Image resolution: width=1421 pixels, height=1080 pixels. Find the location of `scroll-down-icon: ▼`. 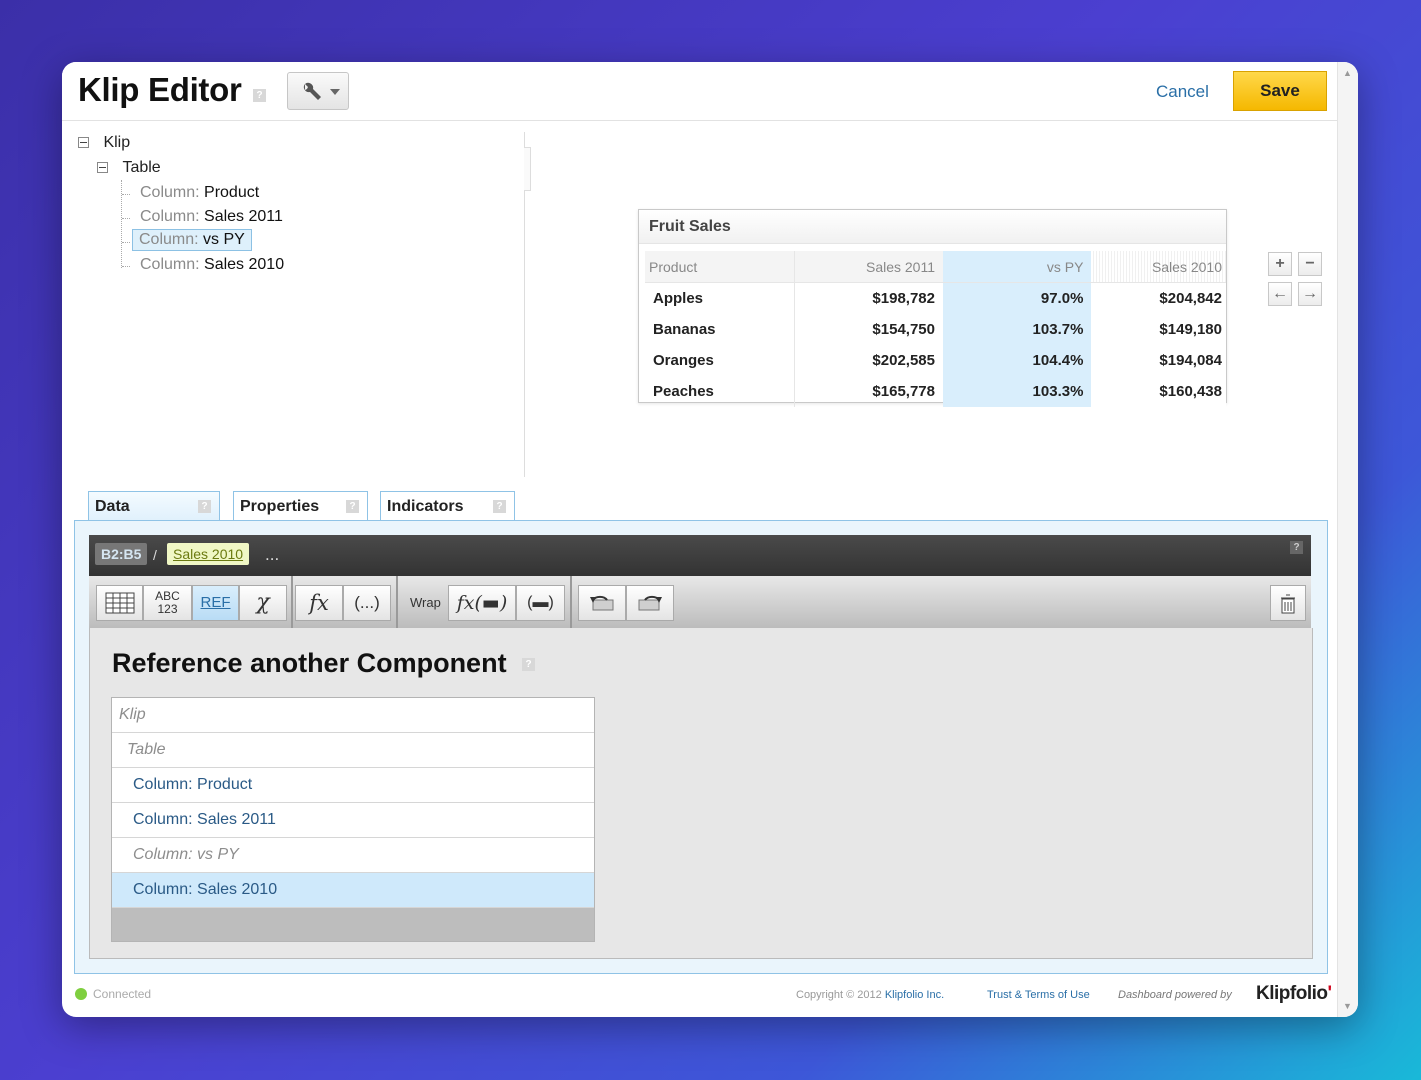

scroll-down-icon: ▼ is located at coordinates (1347, 1006).